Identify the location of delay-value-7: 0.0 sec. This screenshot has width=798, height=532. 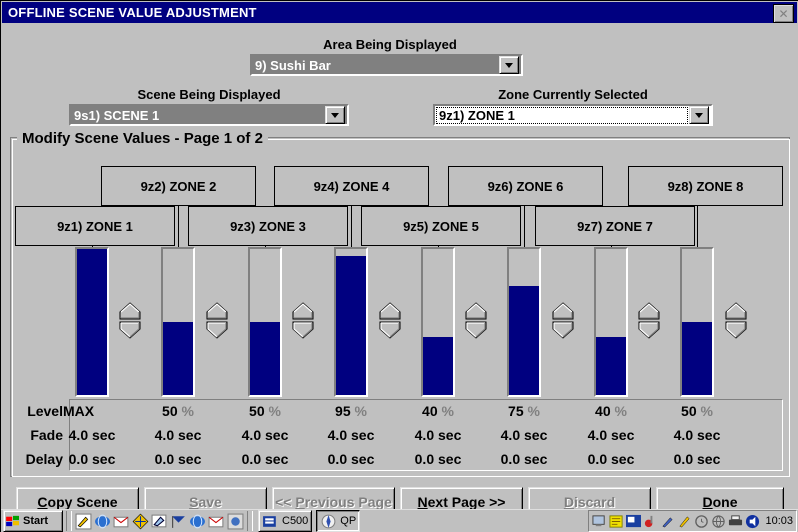
(611, 459).